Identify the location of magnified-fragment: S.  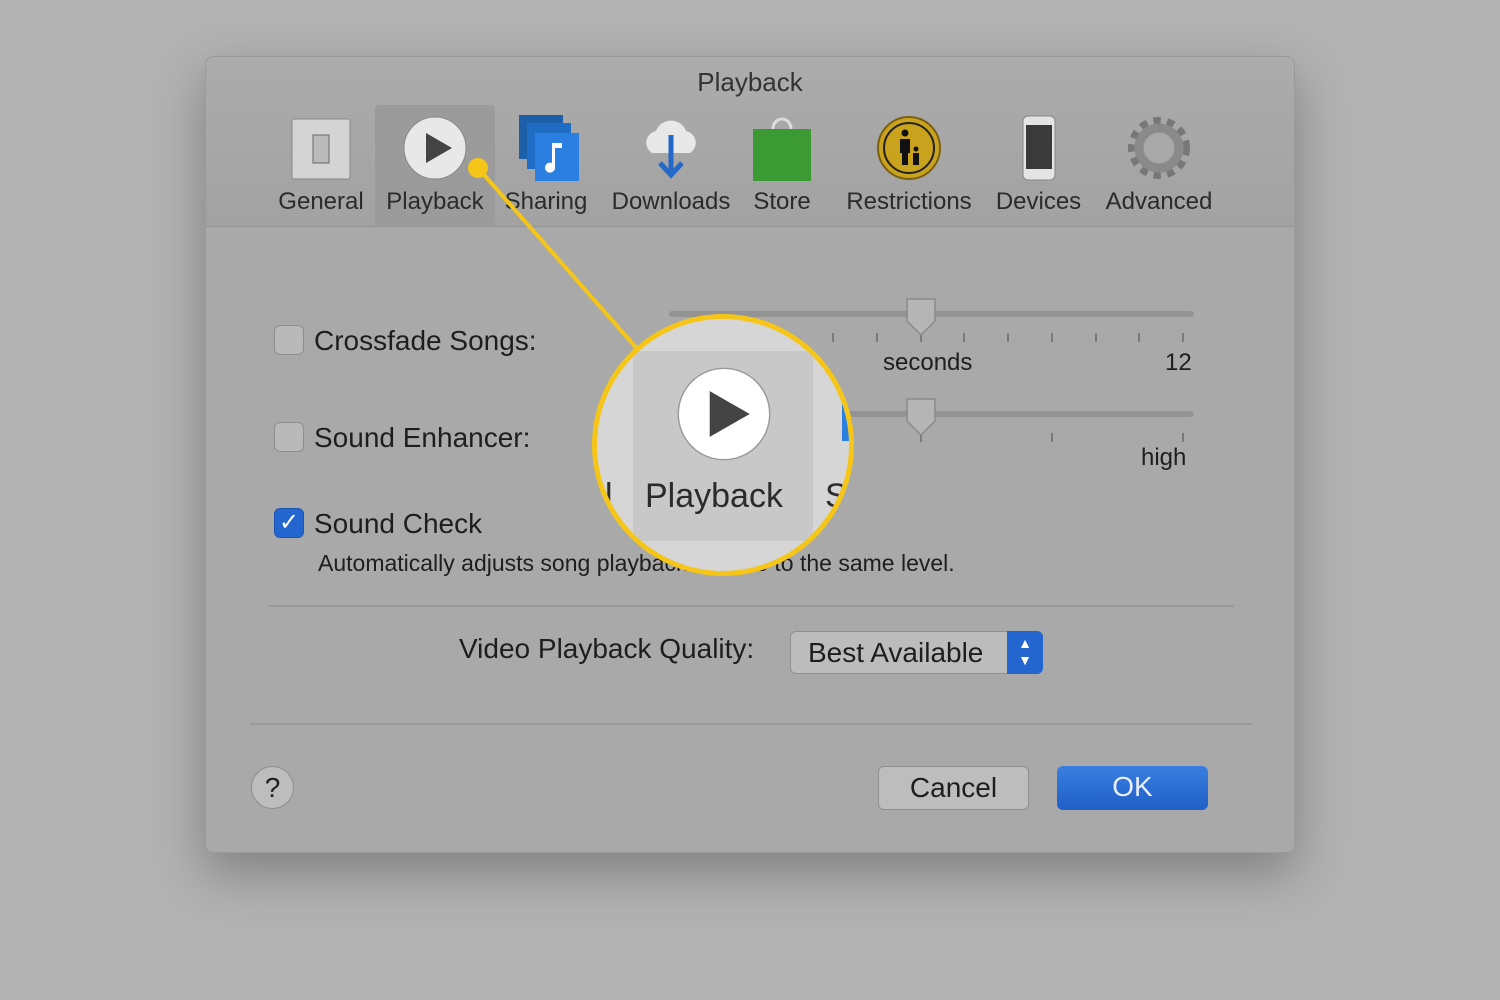
(836, 496).